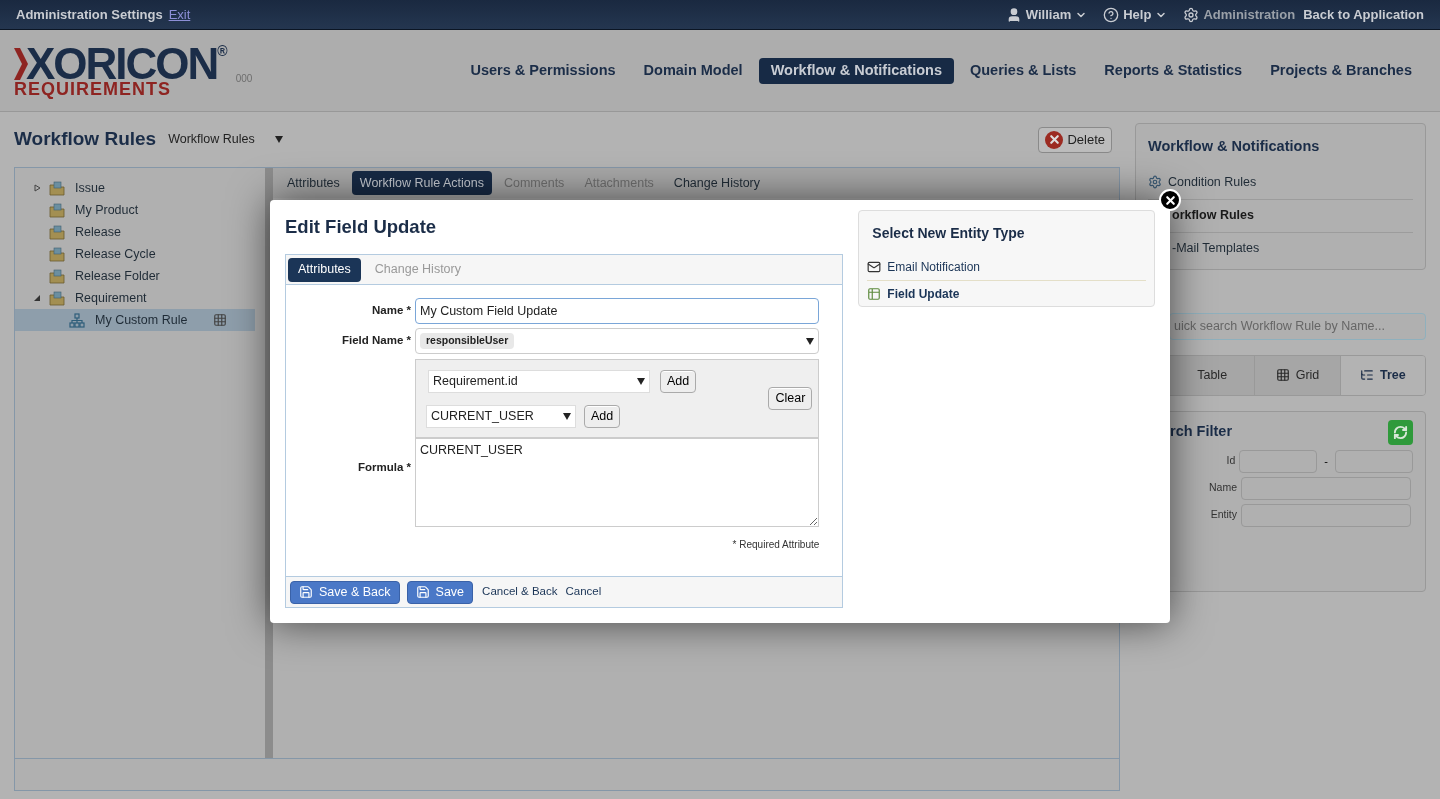 The height and width of the screenshot is (799, 1440). What do you see at coordinates (1382, 375) in the screenshot?
I see `view-button: Tree` at bounding box center [1382, 375].